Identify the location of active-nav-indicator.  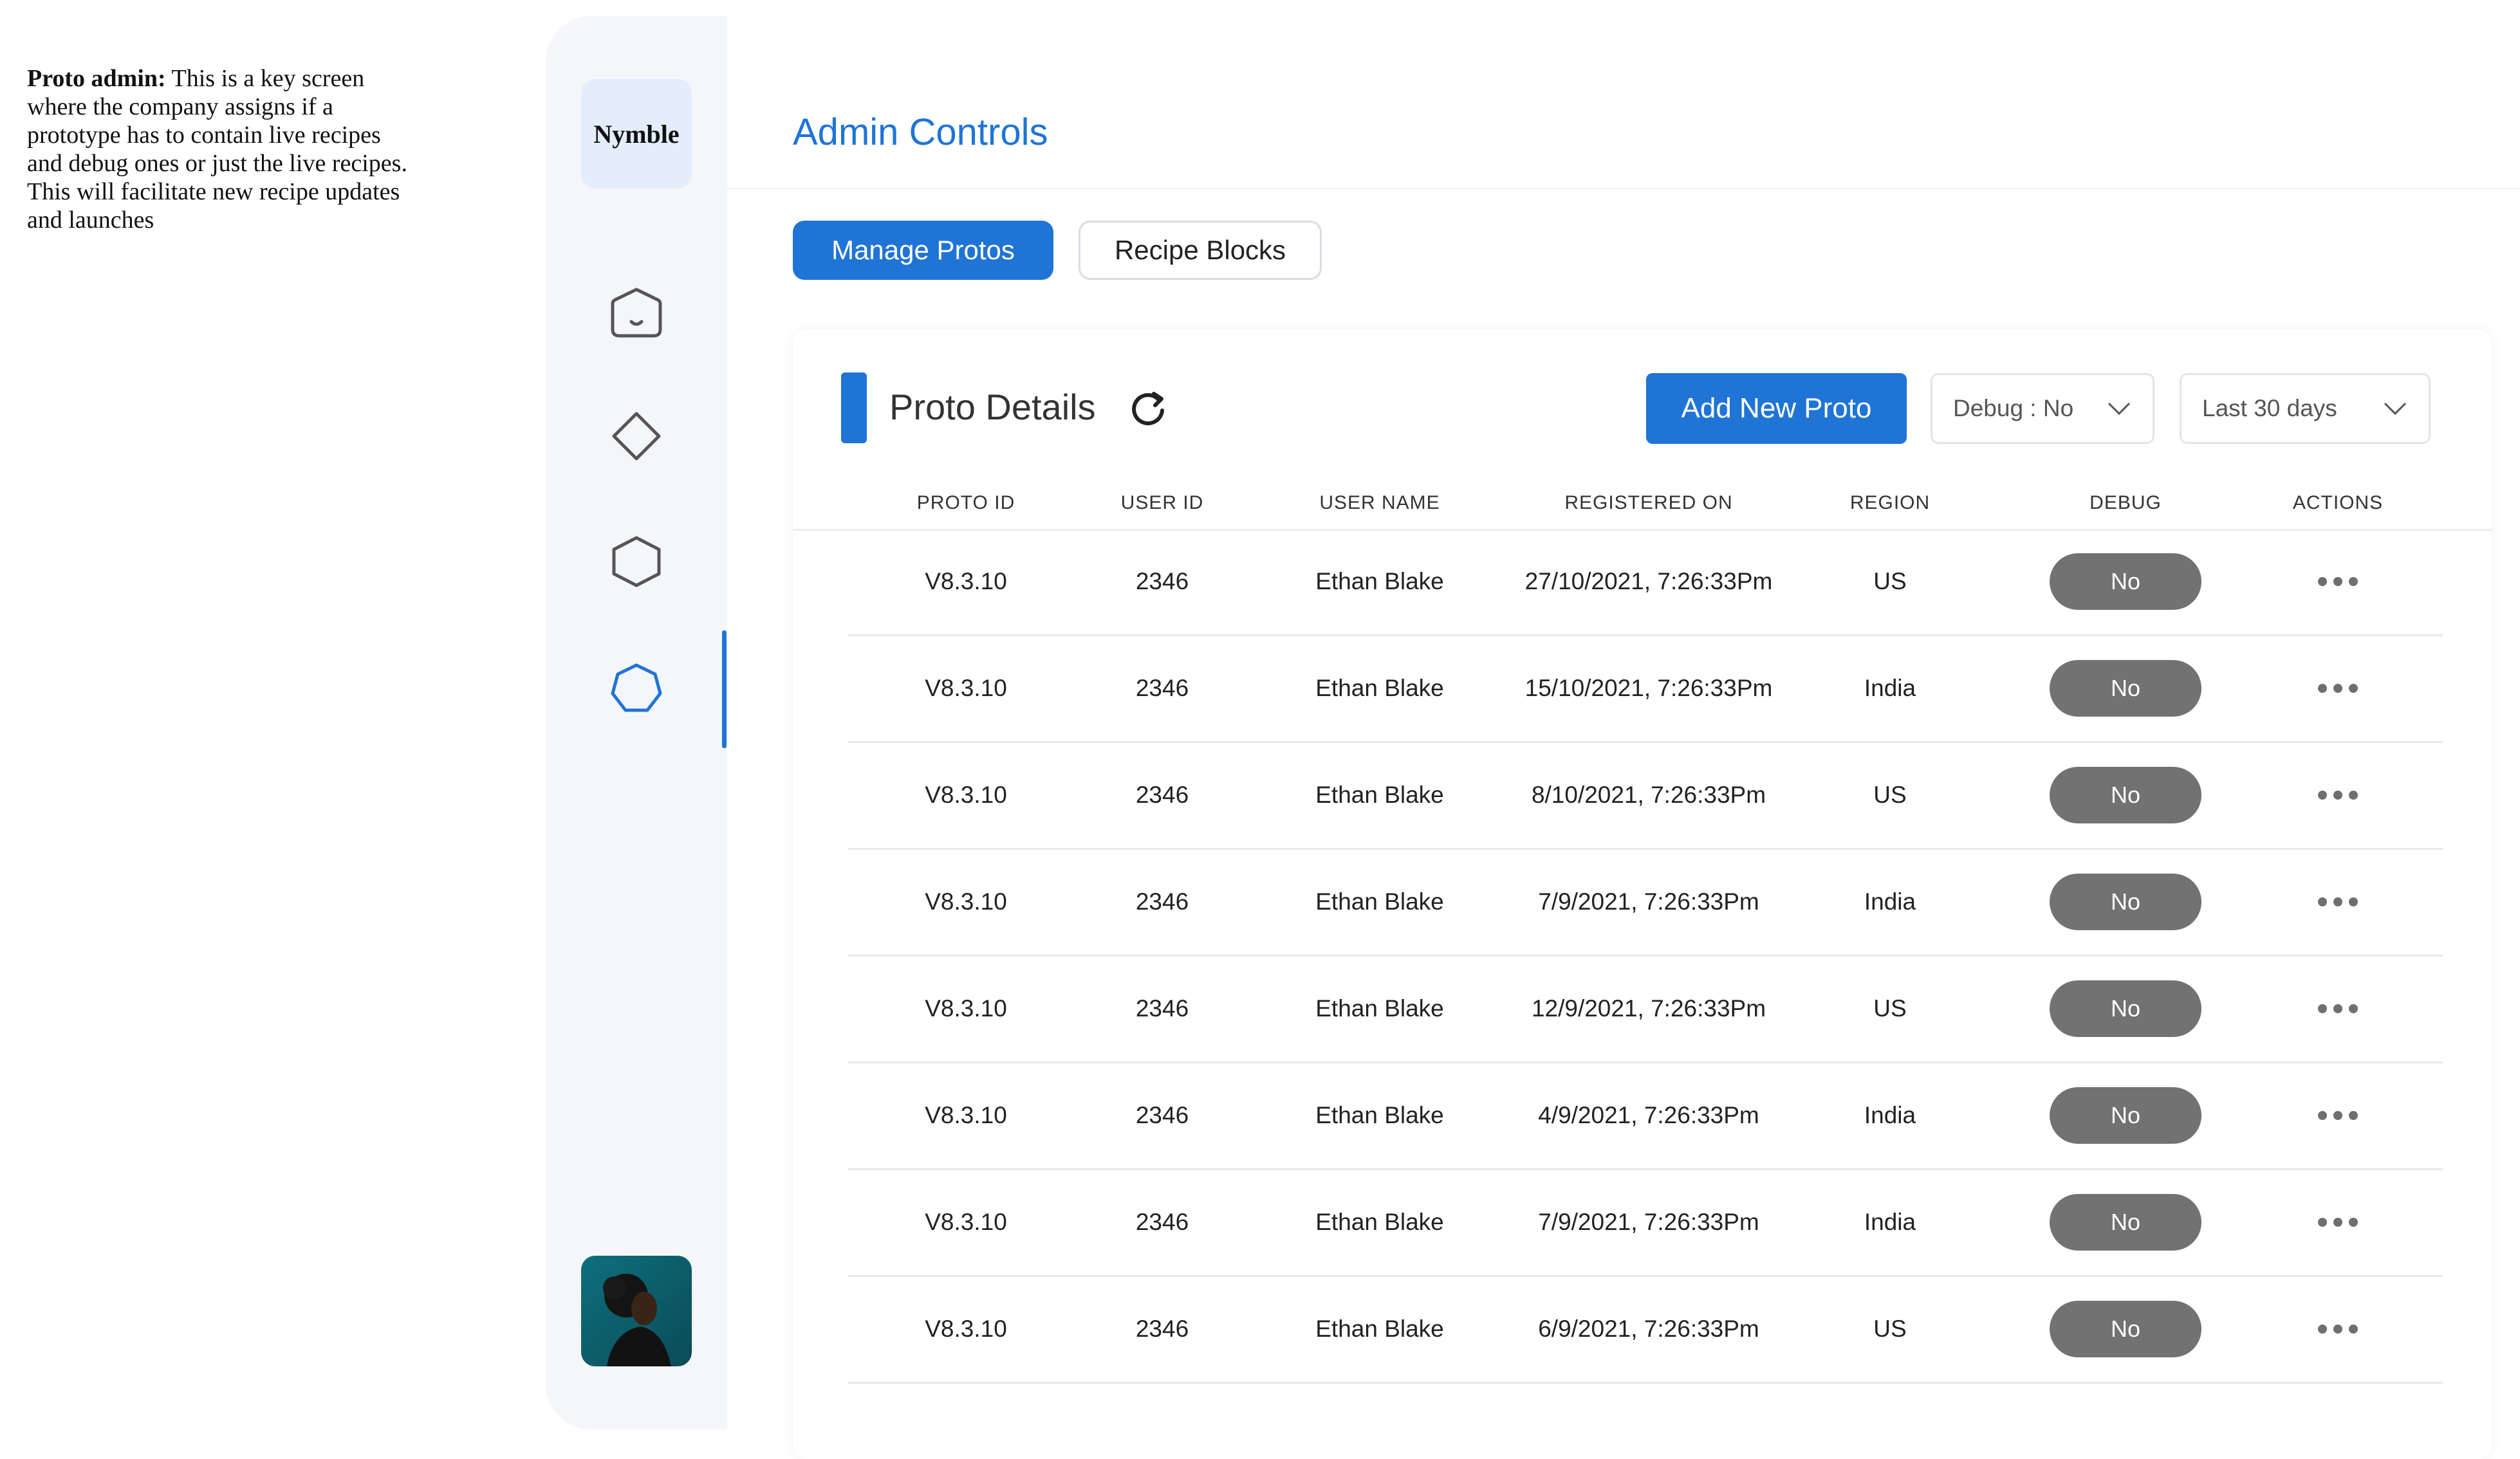
(724, 689).